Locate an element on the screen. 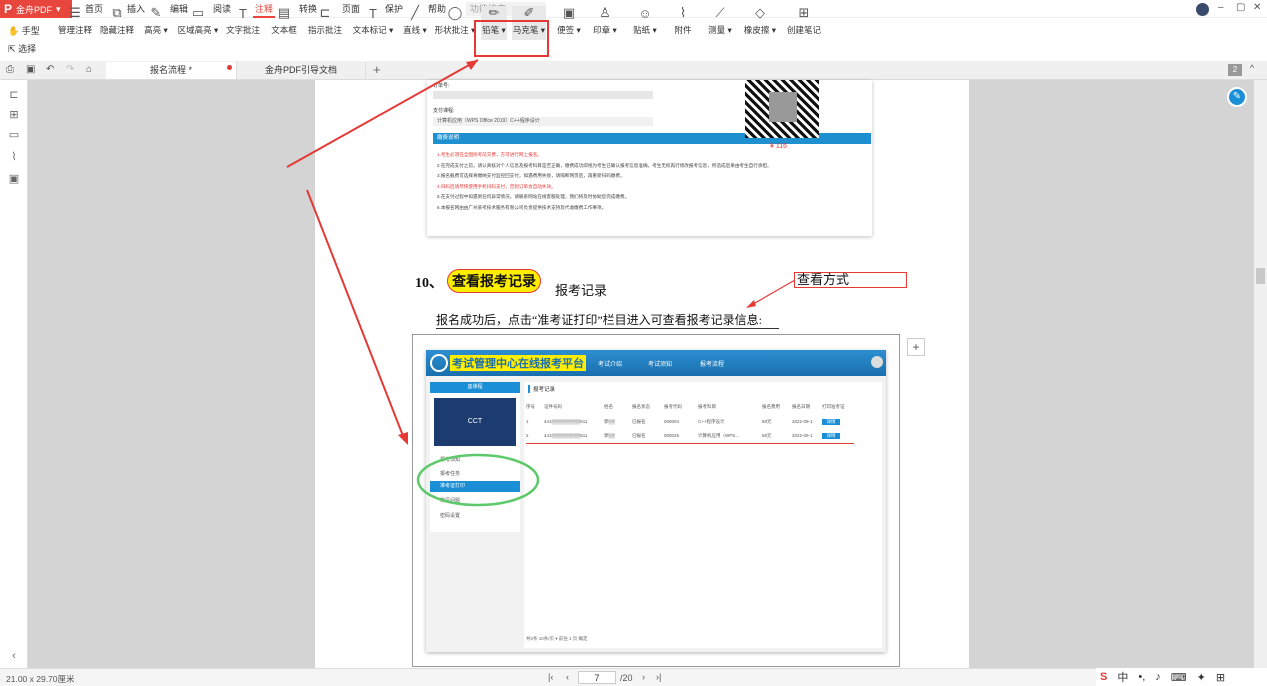 Image resolution: width=1267 pixels, height=686 pixels. ime-toolbar: S 中 •, ♪ ⌨ ✦ ⊞ is located at coordinates (1181, 677).